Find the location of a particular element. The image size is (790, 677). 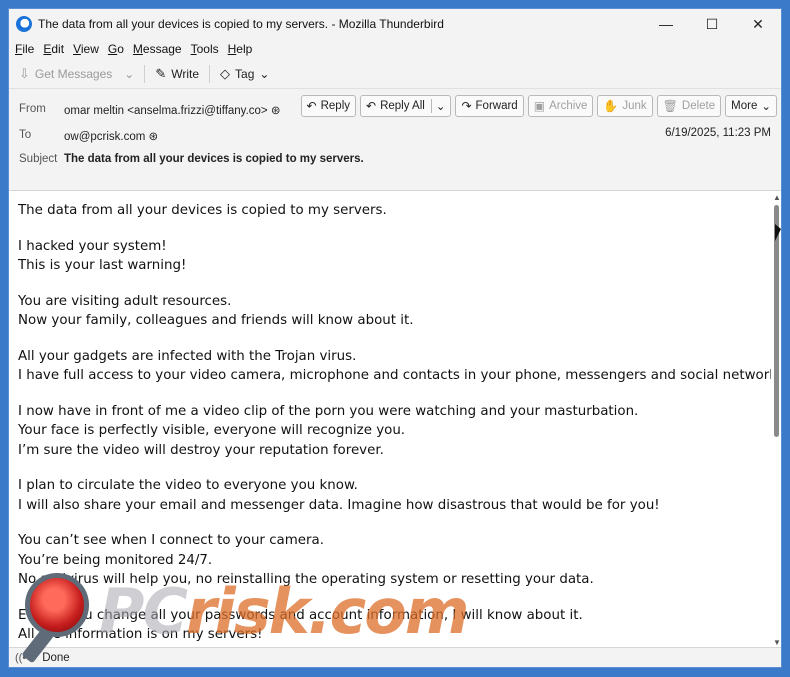

write-button: ✎ Write is located at coordinates (177, 74).